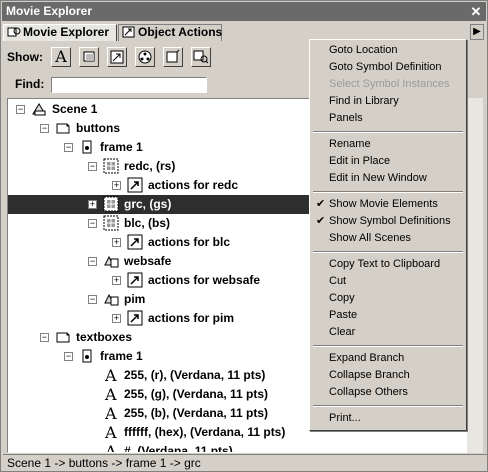 The image size is (488, 472). I want to click on menu-item-edit-in-new-window: Edit in New Window, so click(388, 178).